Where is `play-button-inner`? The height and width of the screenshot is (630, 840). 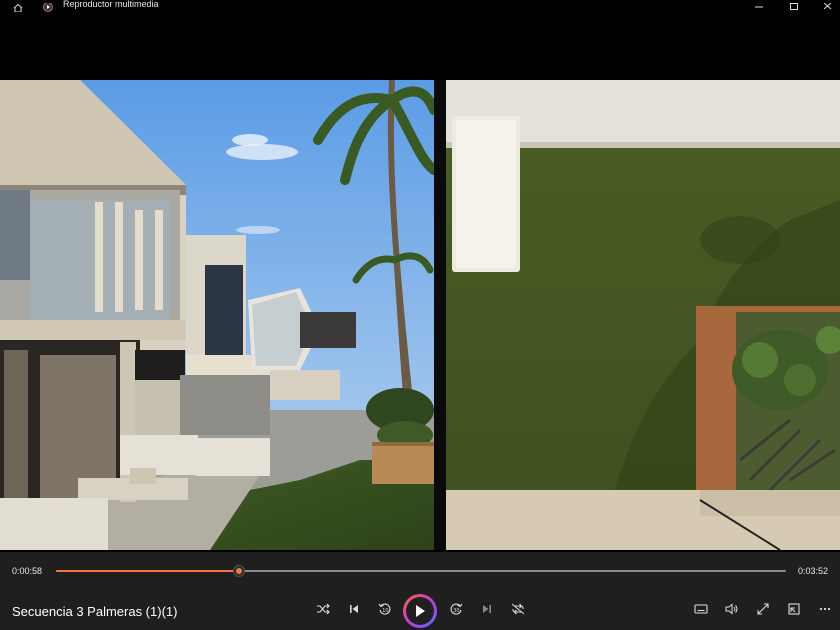
play-button-inner is located at coordinates (420, 611).